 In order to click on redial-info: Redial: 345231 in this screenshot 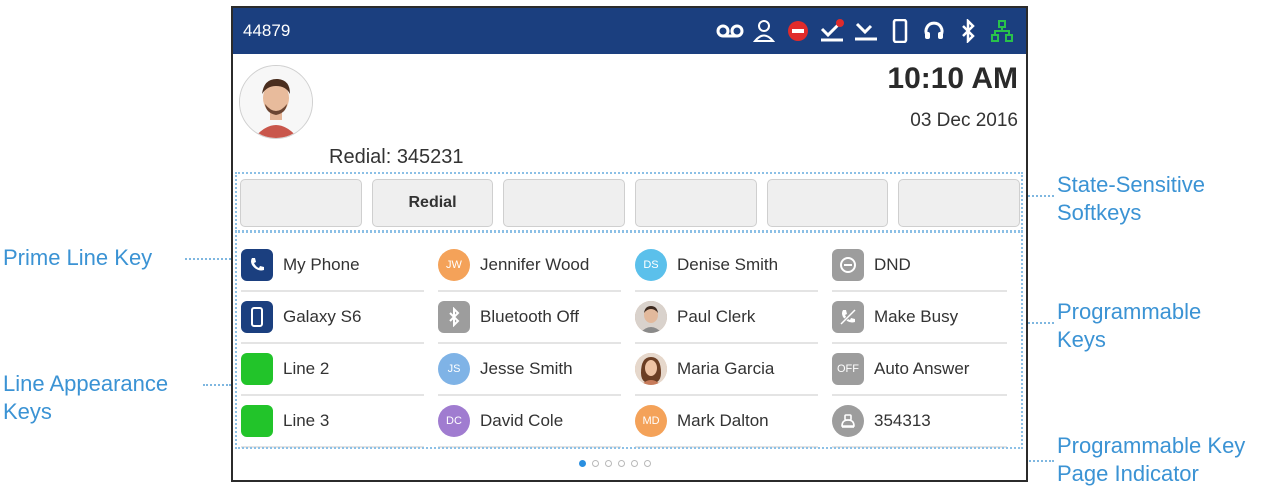, I will do `click(396, 157)`.